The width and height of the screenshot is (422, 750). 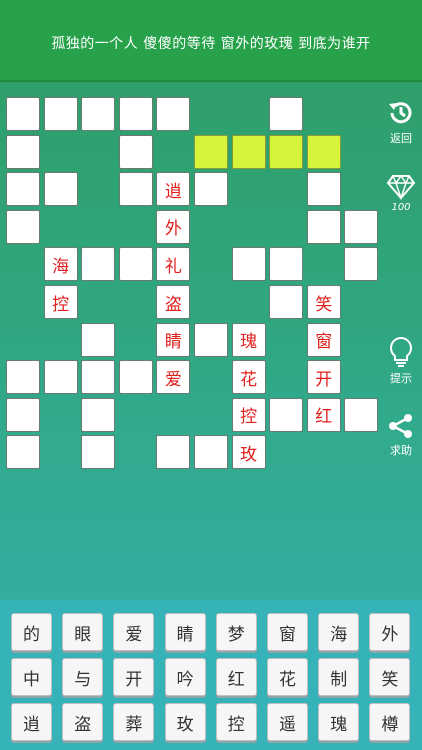 What do you see at coordinates (134, 677) in the screenshot?
I see `keyboard-key: 开` at bounding box center [134, 677].